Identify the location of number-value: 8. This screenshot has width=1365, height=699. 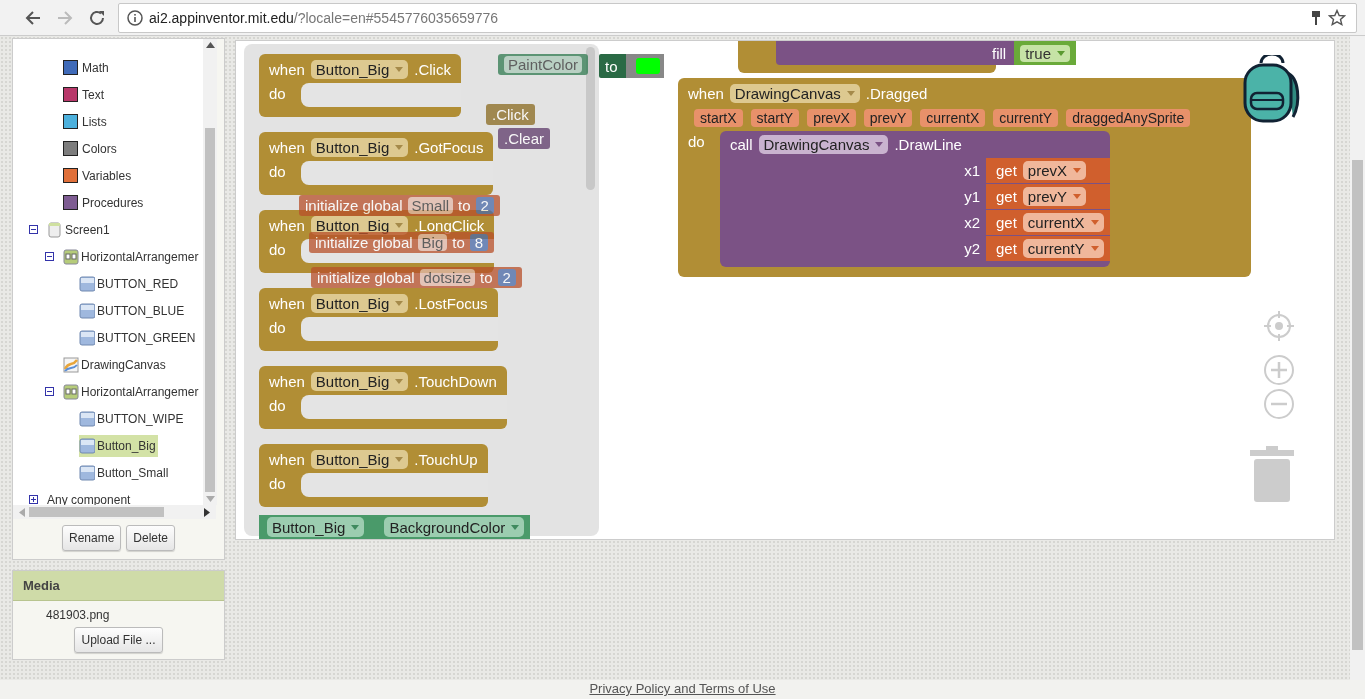
(479, 242).